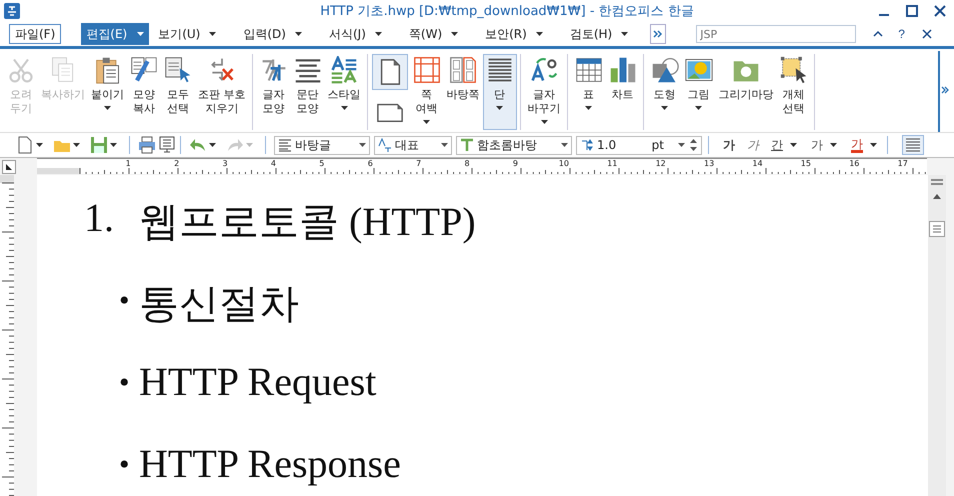 The image size is (954, 496). Describe the element at coordinates (322, 145) in the screenshot. I see `style-combo: 바탕글` at that location.